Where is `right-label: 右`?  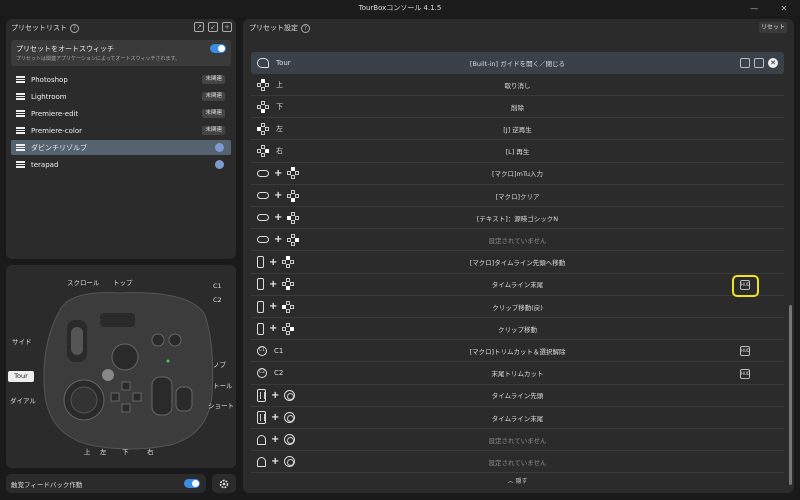 right-label: 右 is located at coordinates (150, 452).